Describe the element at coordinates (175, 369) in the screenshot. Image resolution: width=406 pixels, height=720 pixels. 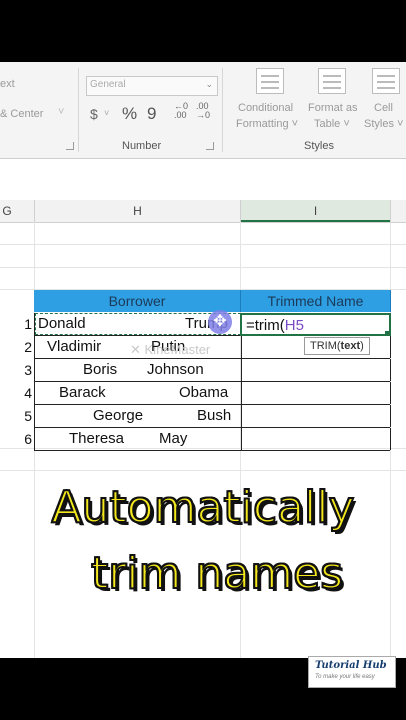
I see `last-name: Johnson` at that location.